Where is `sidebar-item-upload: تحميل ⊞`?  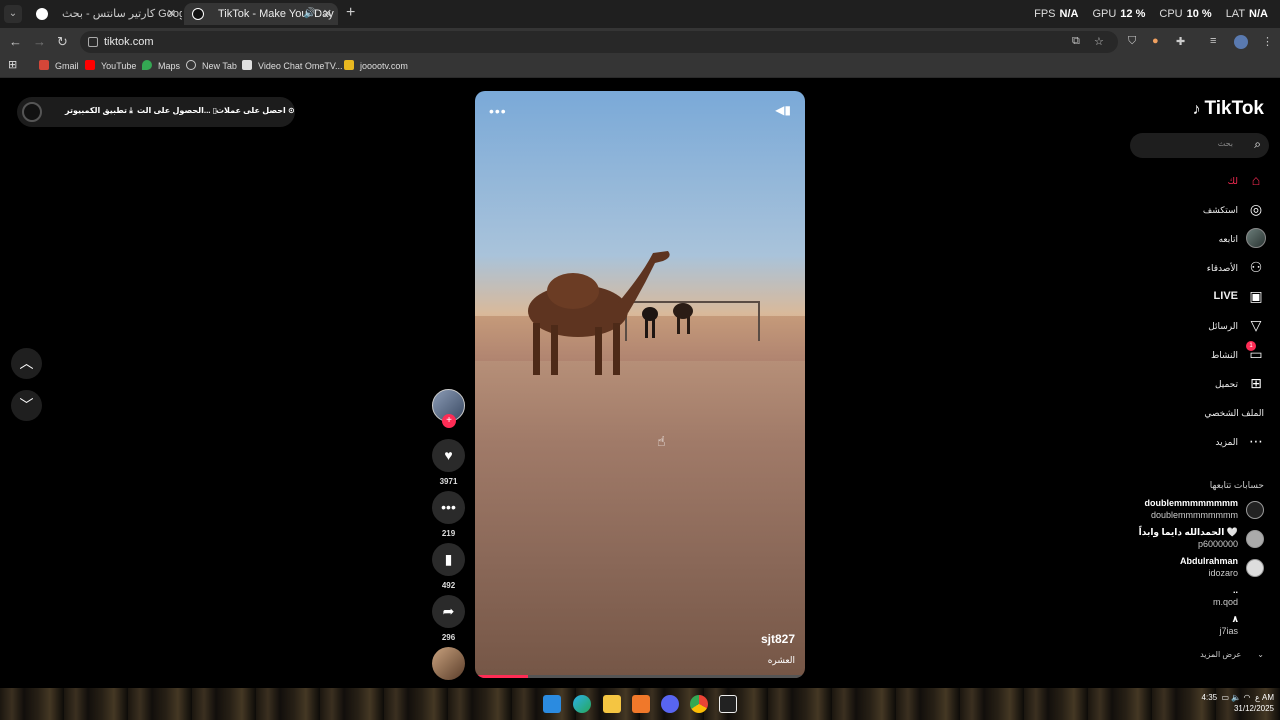
sidebar-item-upload: تحميل ⊞ is located at coordinates (1174, 385).